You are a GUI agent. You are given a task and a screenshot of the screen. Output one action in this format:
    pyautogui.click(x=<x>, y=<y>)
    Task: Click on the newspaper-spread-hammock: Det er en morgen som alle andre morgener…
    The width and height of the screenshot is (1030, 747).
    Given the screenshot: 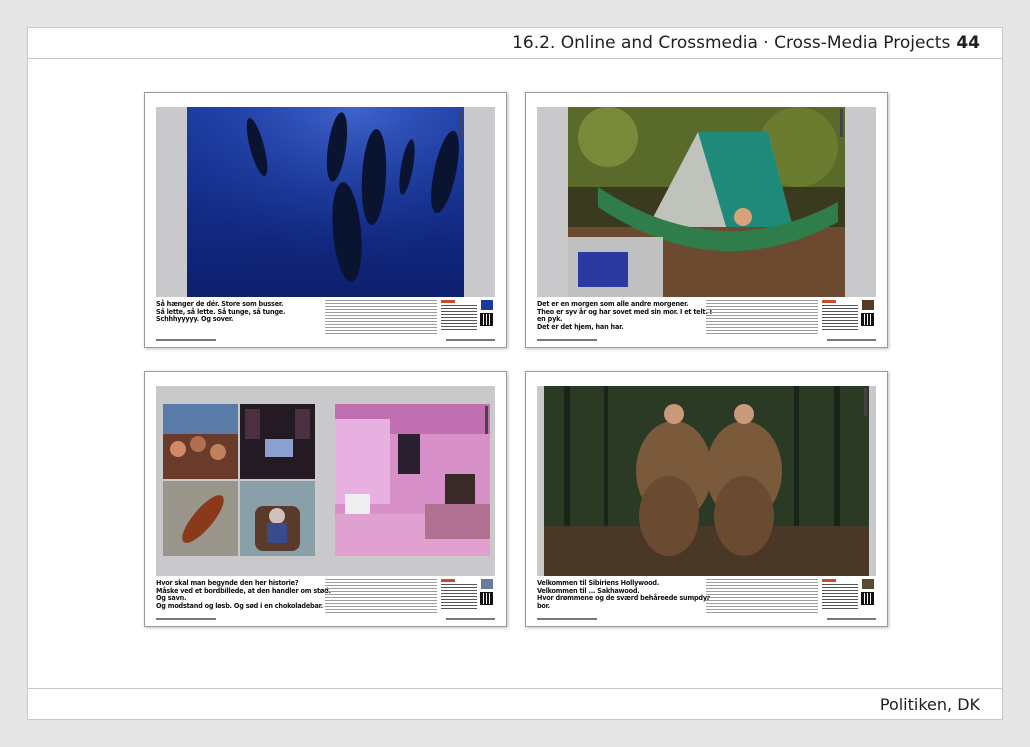 What is the action you would take?
    pyautogui.click(x=706, y=220)
    